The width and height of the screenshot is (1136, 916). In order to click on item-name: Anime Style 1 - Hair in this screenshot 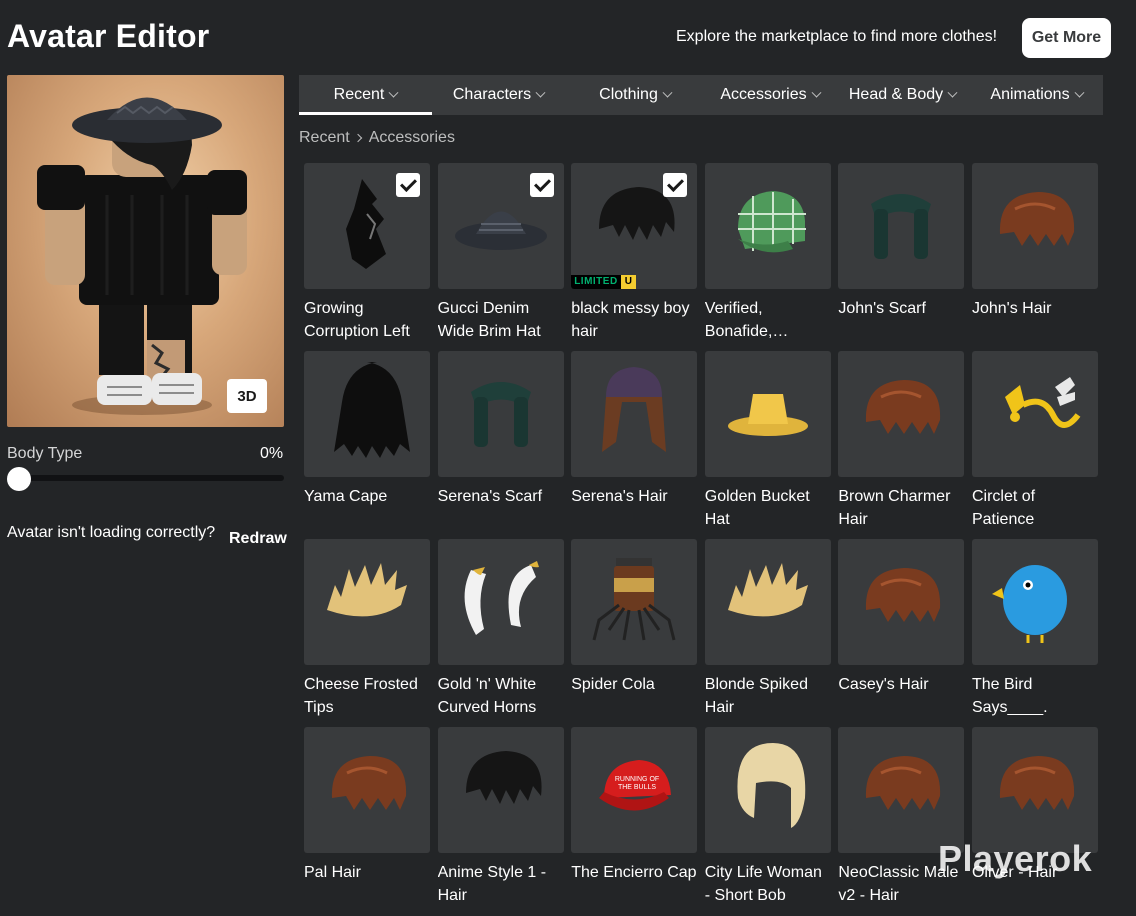, I will do `click(501, 884)`.